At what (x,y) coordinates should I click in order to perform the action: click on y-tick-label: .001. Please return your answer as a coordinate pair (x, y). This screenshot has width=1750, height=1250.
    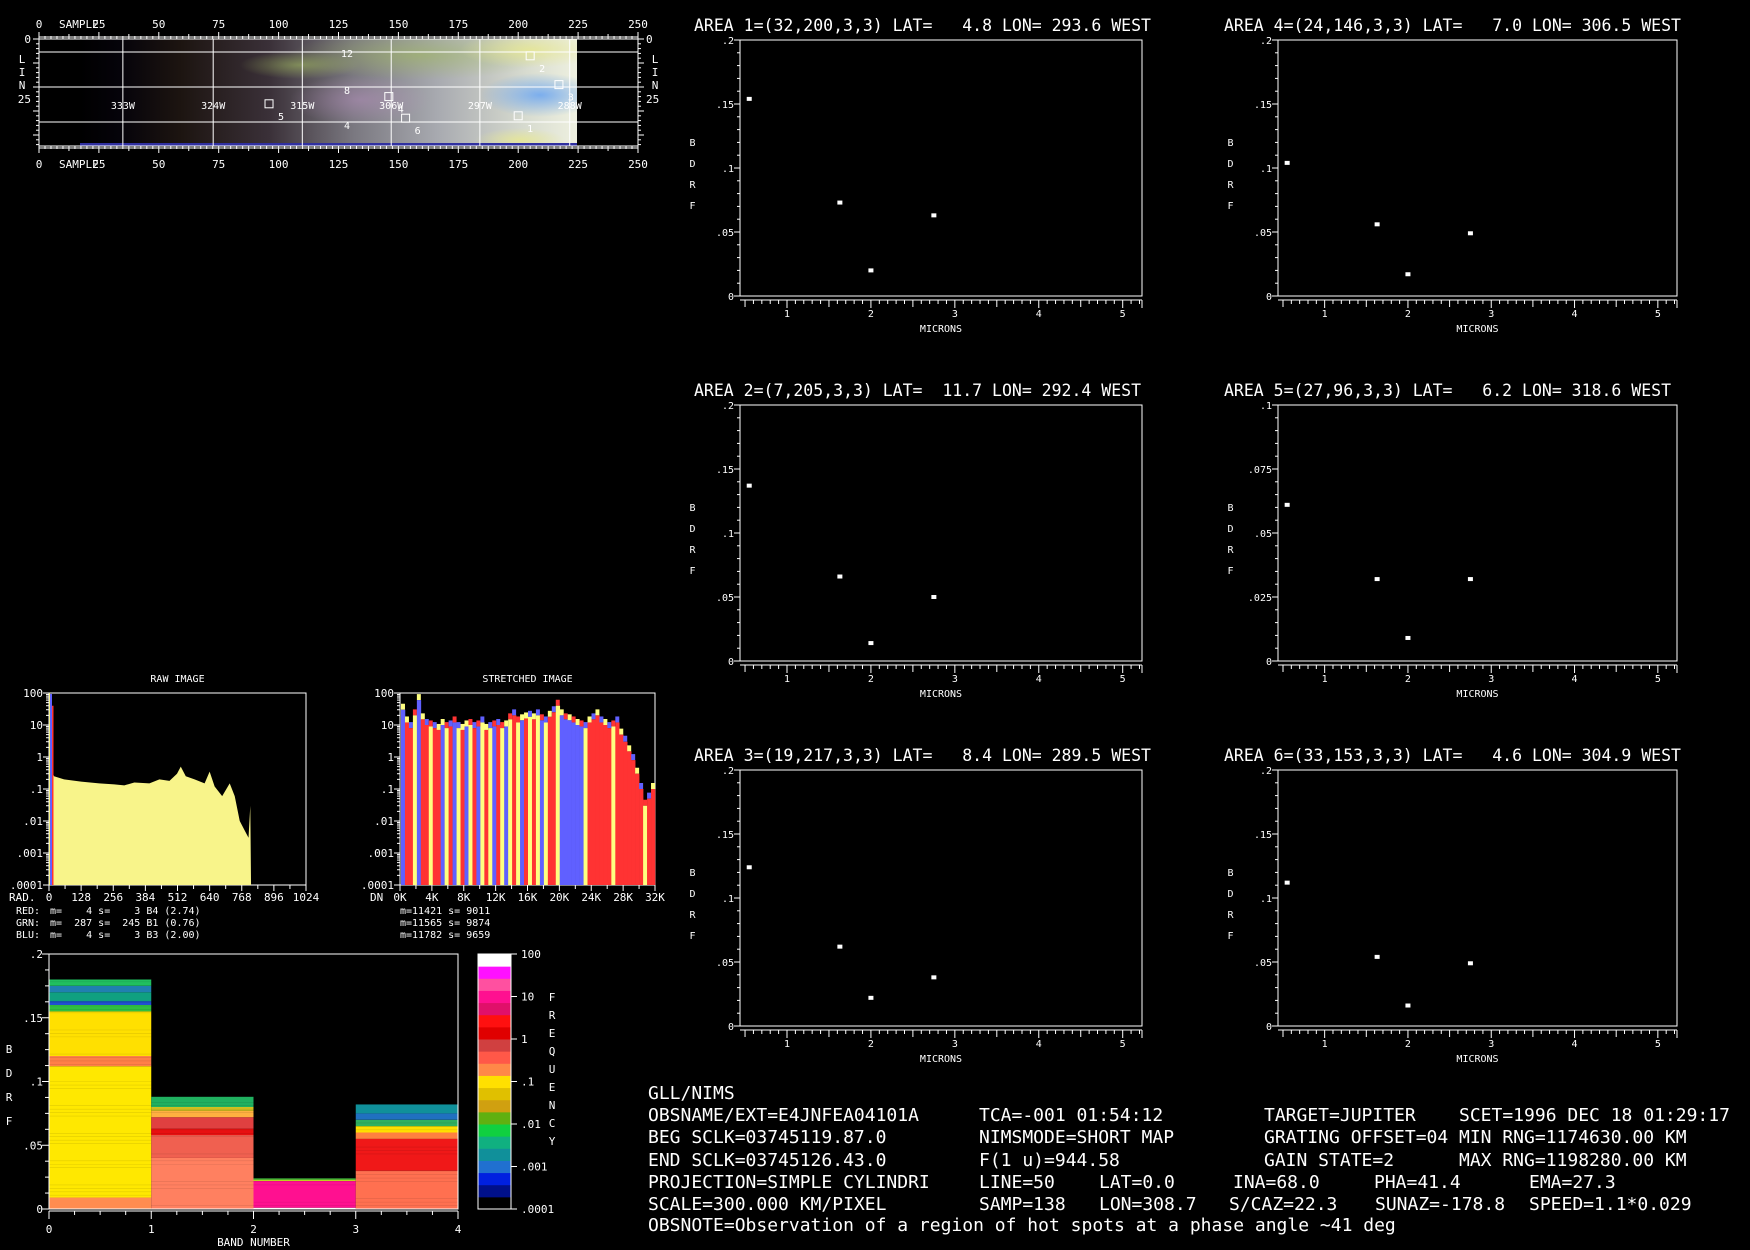
    Looking at the image, I should click on (30, 853).